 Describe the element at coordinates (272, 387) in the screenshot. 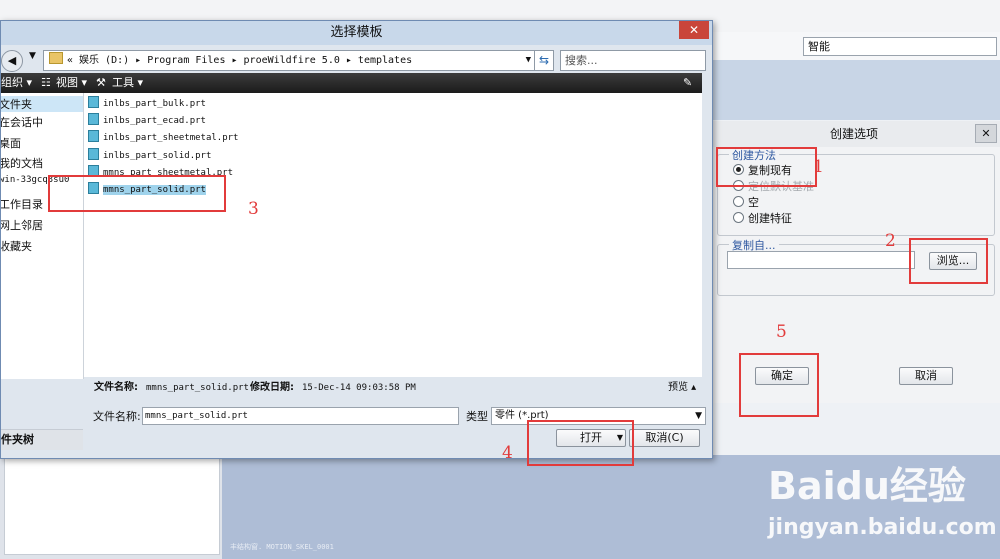

I see `detail-date-label: 修改日期:` at that location.